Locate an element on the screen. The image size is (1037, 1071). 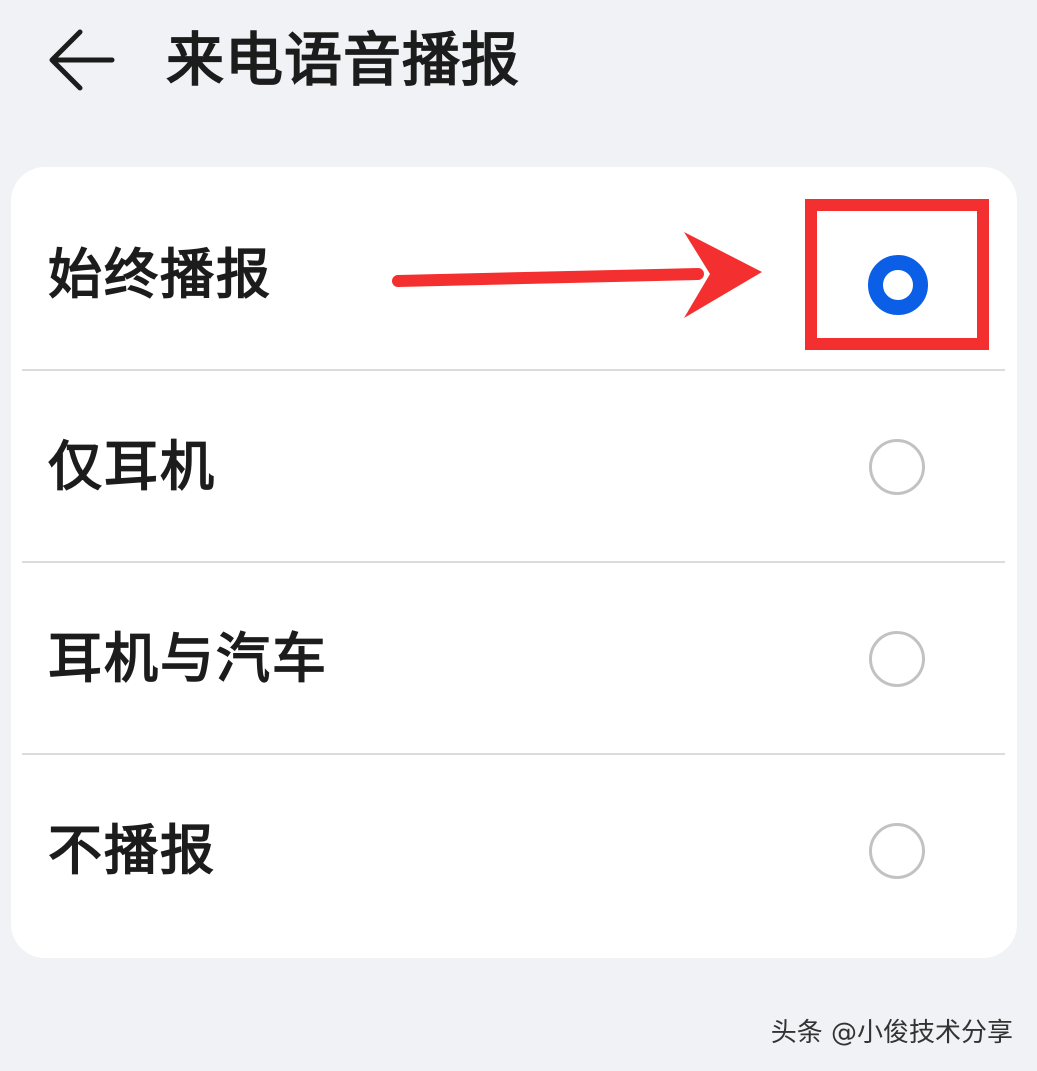
option-label: 不播报 is located at coordinates (132, 850).